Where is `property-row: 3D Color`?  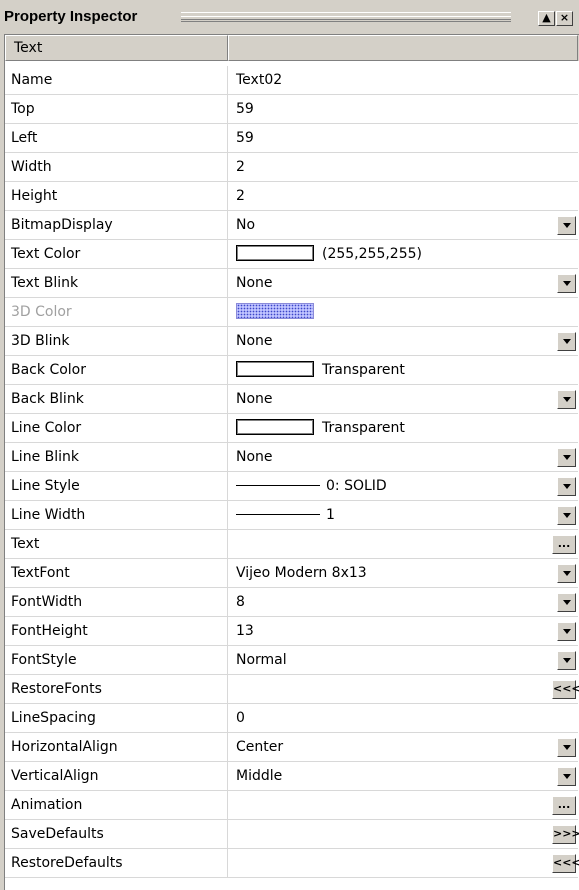
property-row: 3D Color is located at coordinates (291, 312).